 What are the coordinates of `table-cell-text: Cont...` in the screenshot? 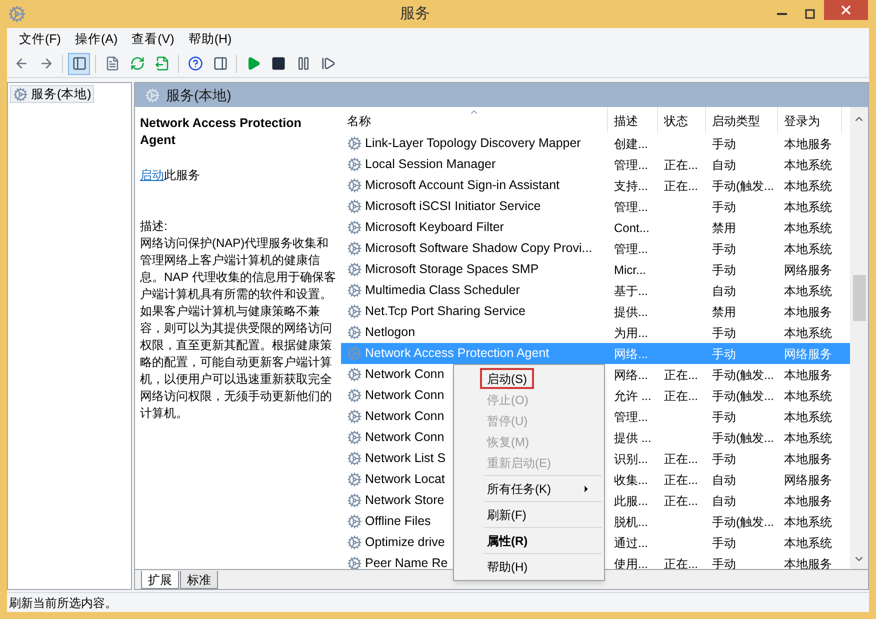 It's located at (631, 228).